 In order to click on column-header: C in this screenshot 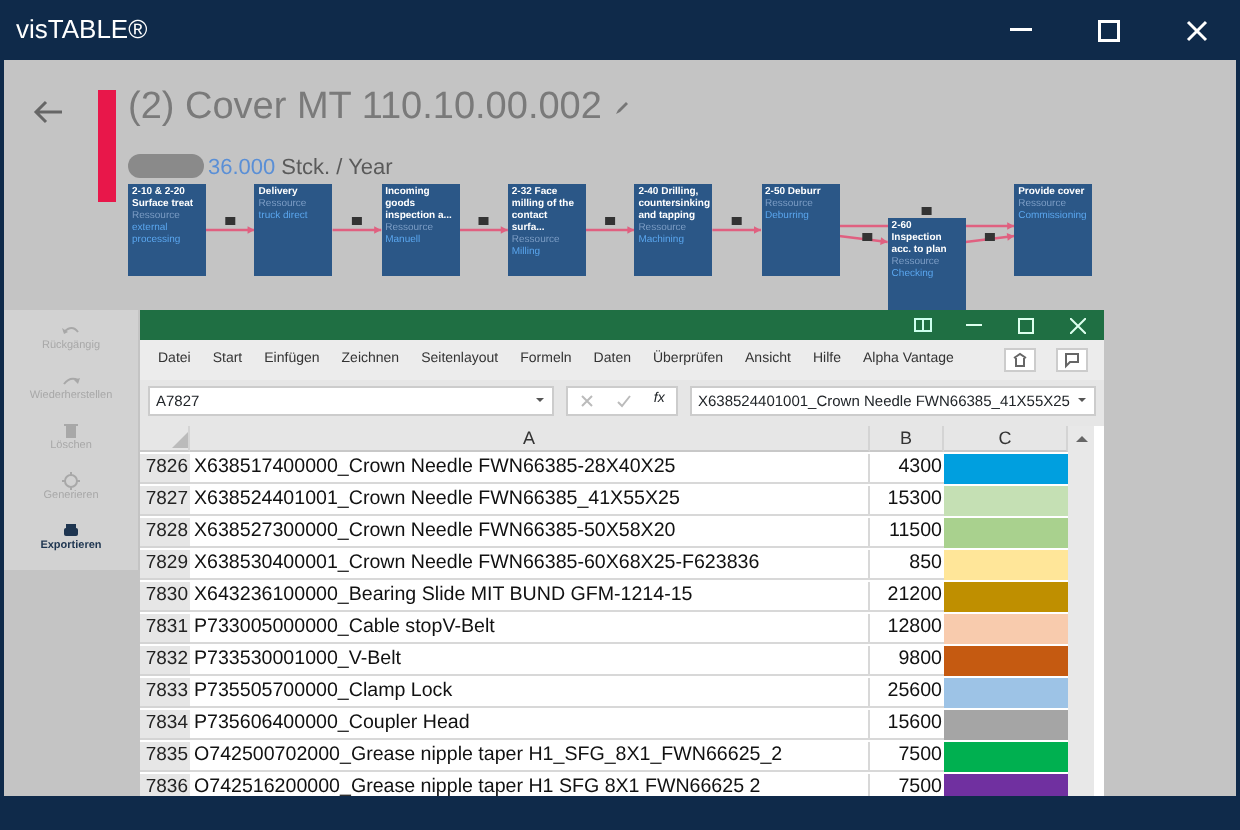, I will do `click(1006, 439)`.